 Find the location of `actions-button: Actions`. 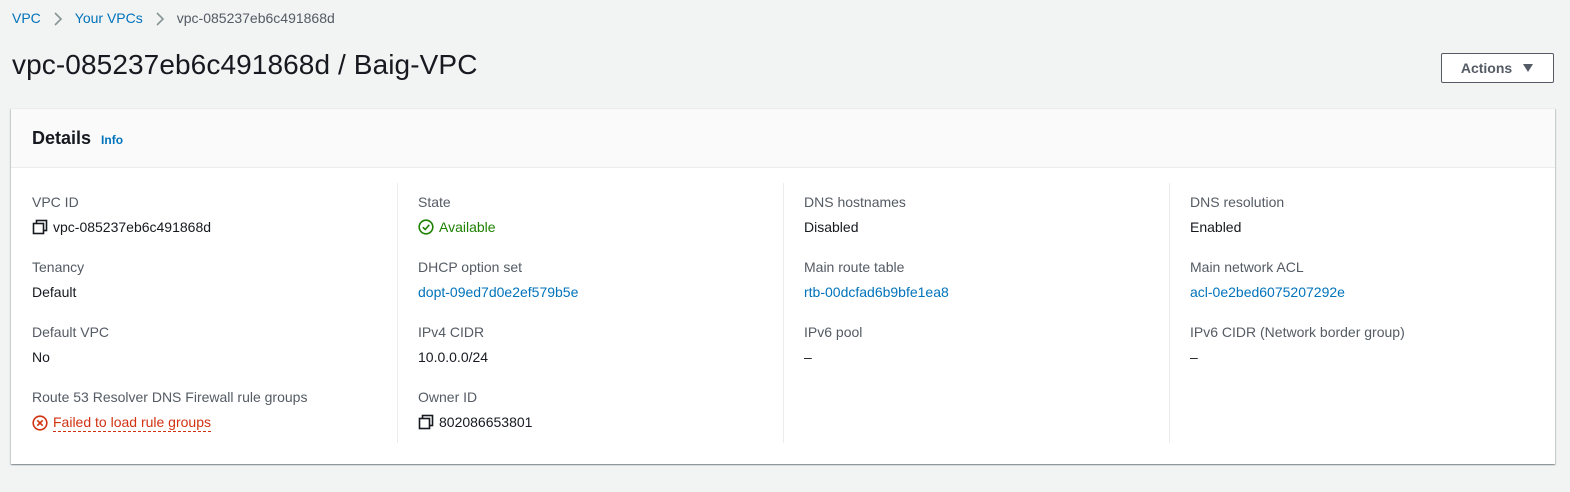

actions-button: Actions is located at coordinates (1497, 68).